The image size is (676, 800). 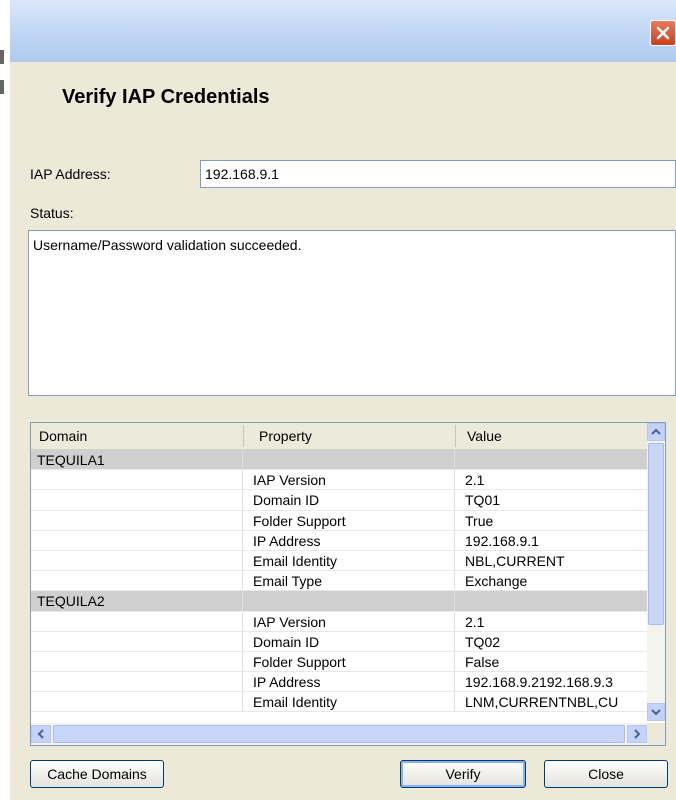 I want to click on scroll-right-button, so click(x=637, y=734).